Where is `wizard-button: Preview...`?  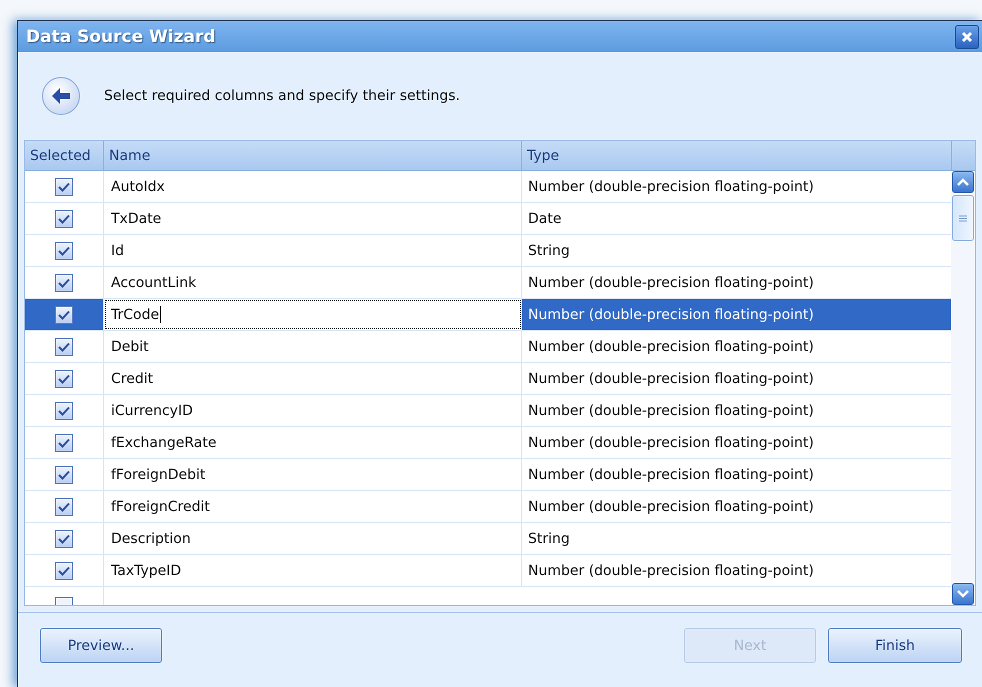
wizard-button: Preview... is located at coordinates (101, 645).